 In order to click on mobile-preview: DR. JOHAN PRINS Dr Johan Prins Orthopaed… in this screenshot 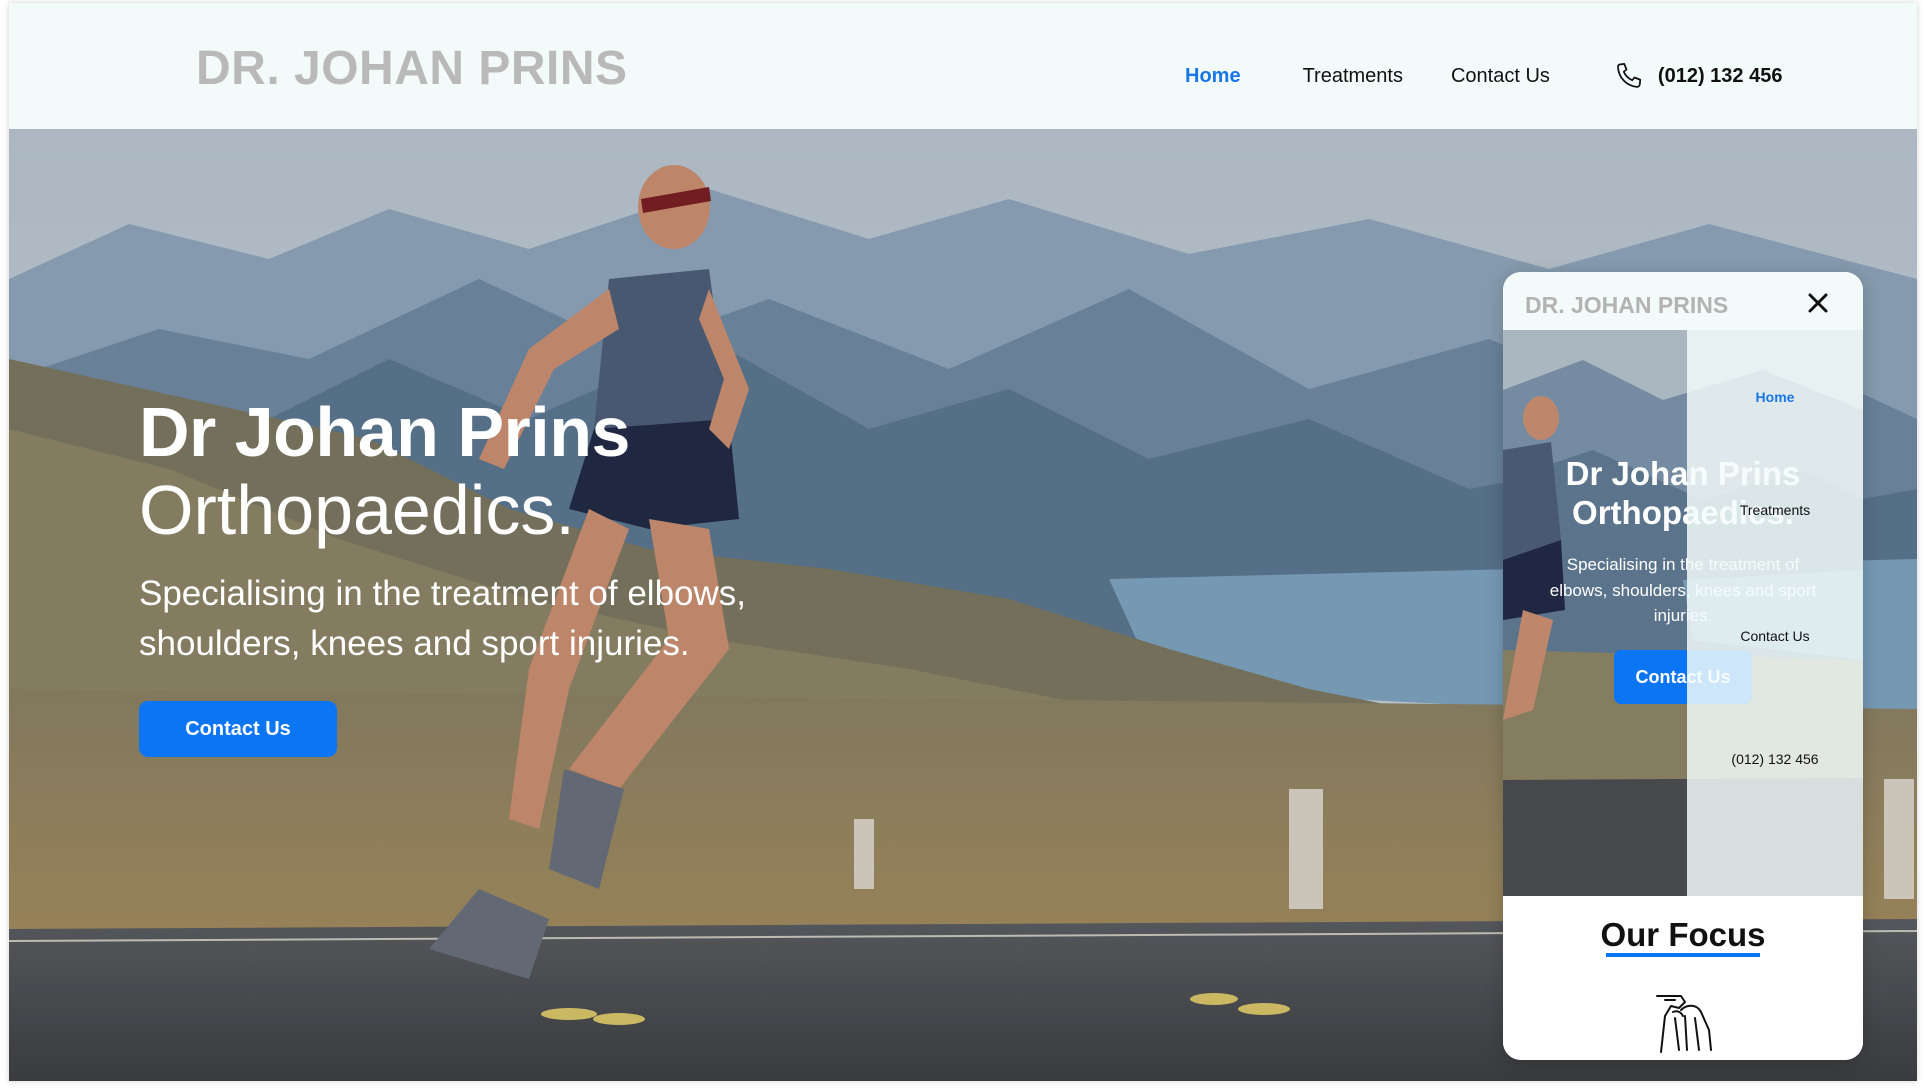, I will do `click(1683, 666)`.